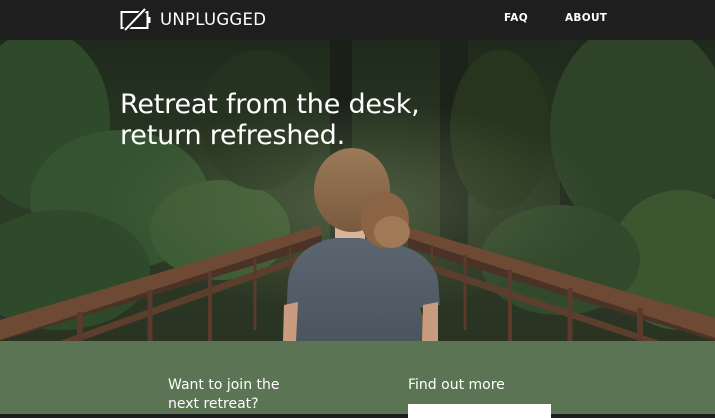 This screenshot has height=418, width=715. I want to click on find-out-more-heading: Find out more, so click(456, 385).